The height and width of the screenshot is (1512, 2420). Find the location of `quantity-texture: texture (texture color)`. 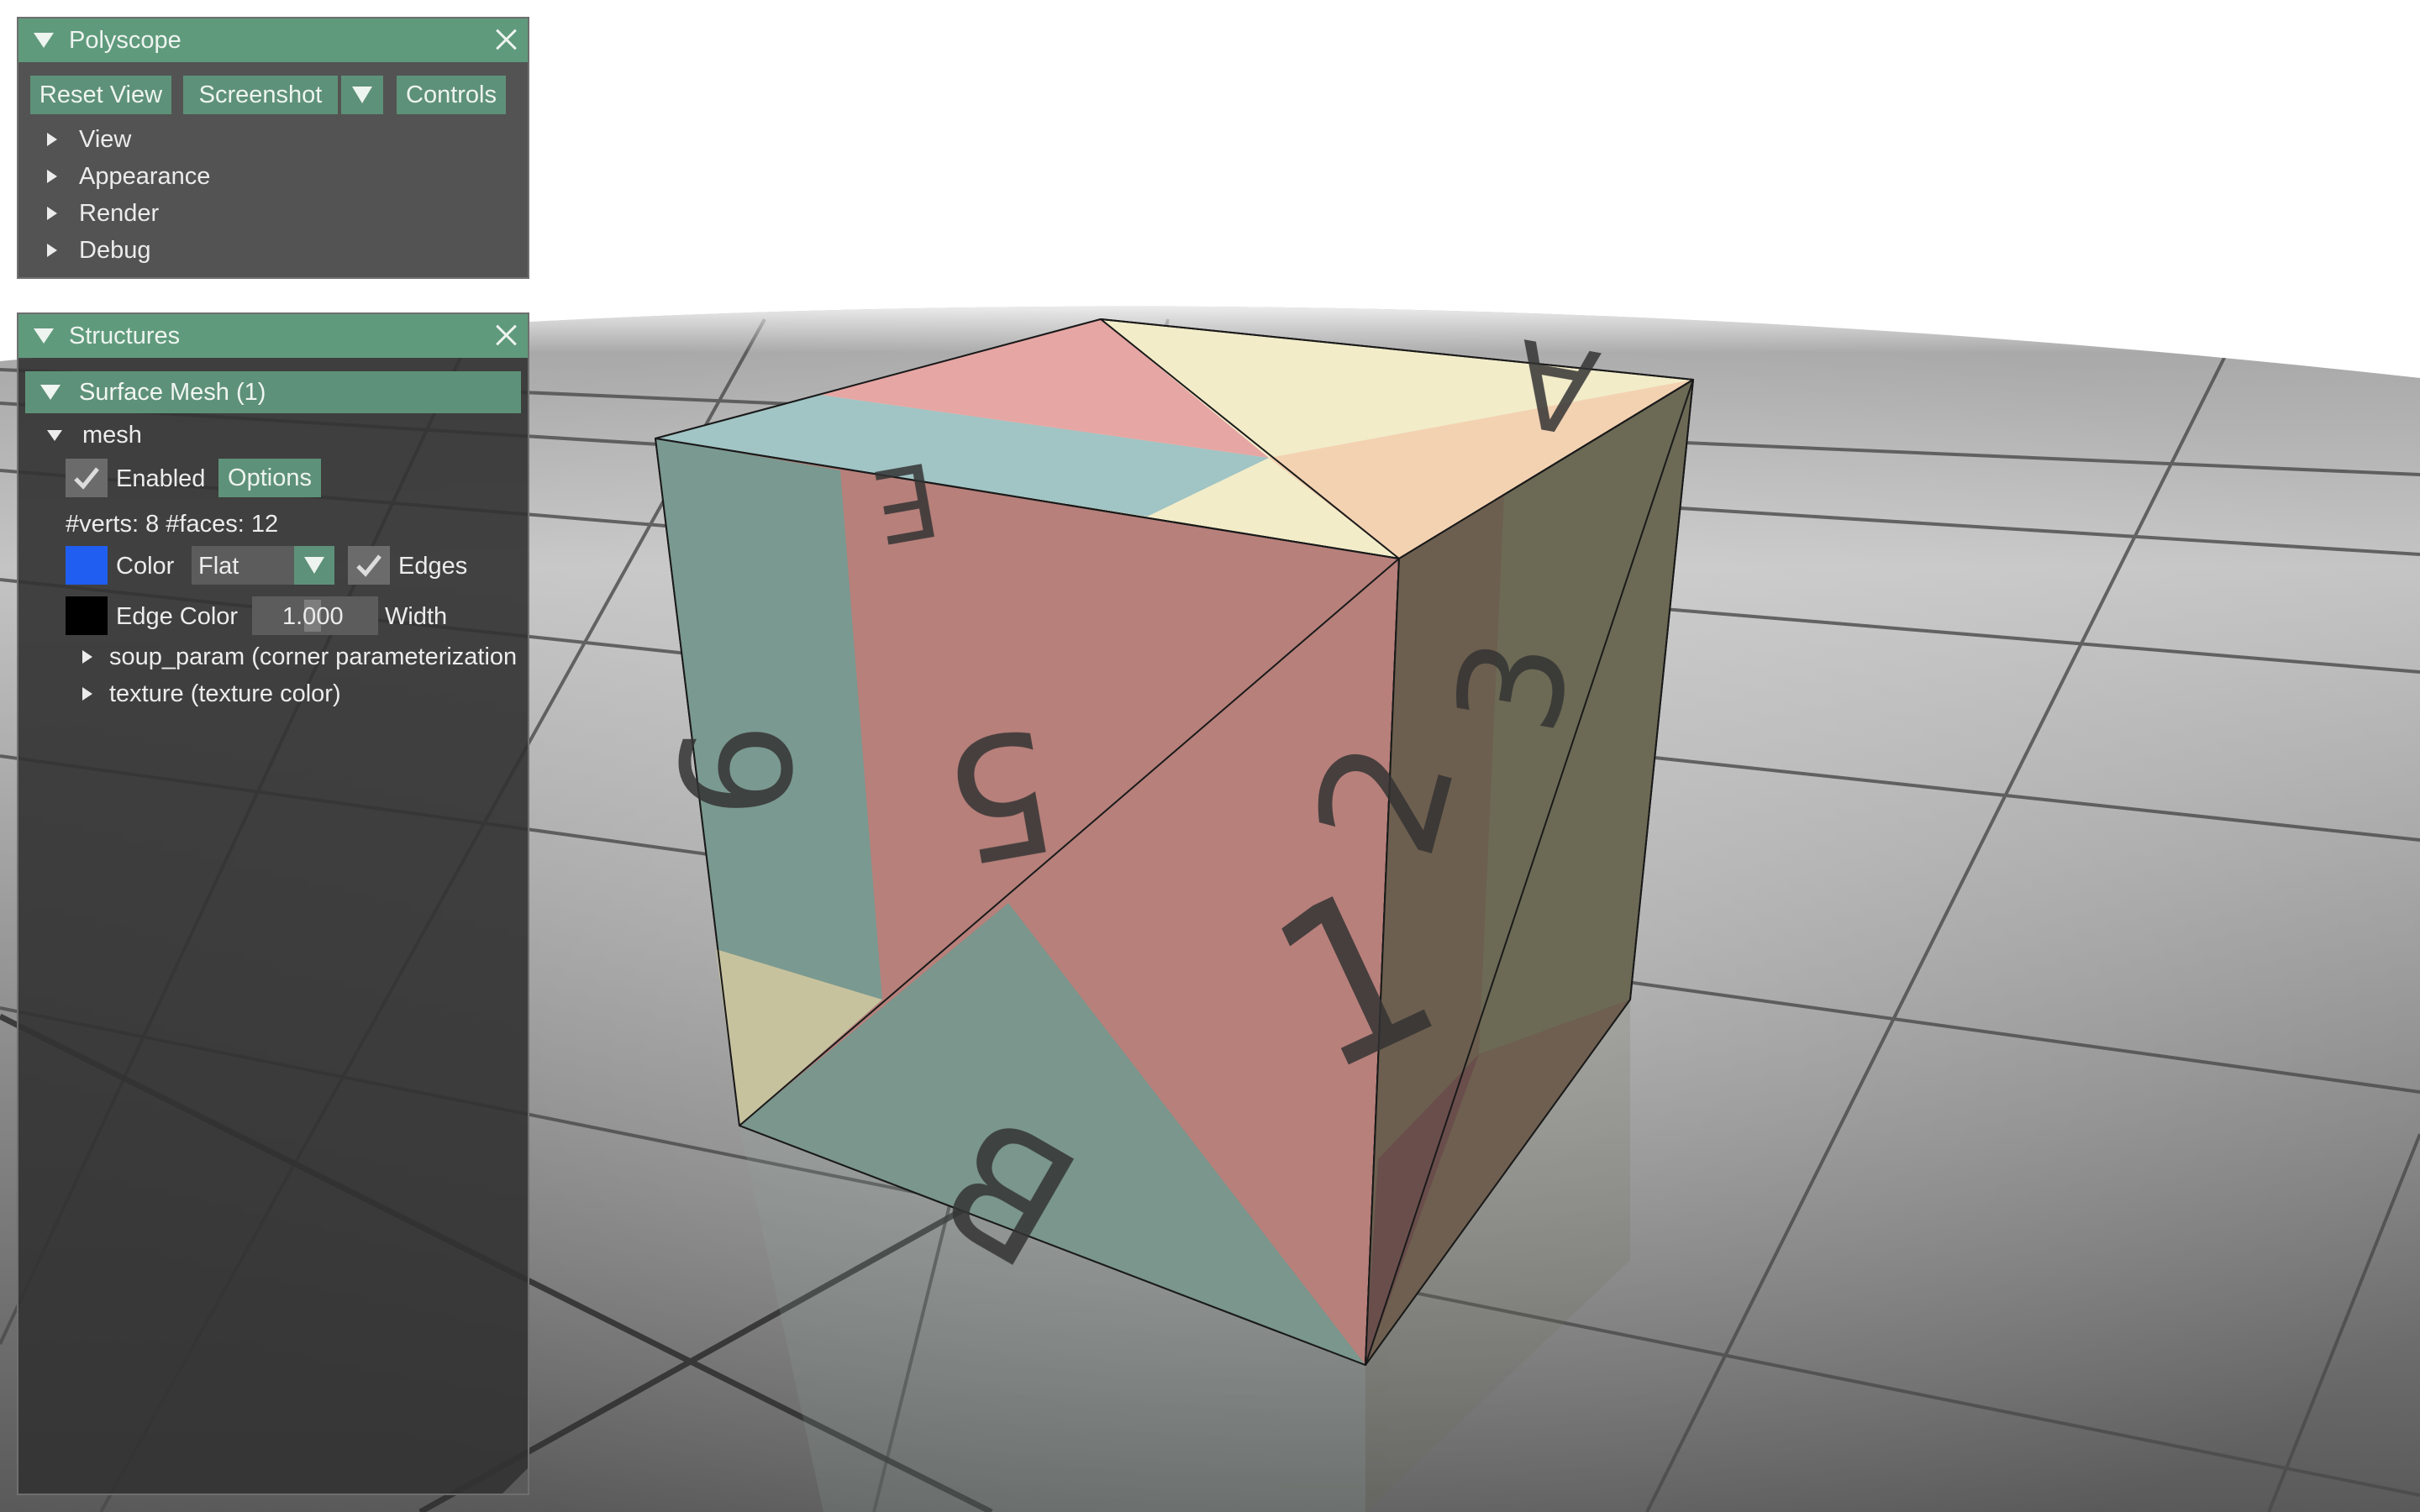

quantity-texture: texture (texture color) is located at coordinates (211, 694).